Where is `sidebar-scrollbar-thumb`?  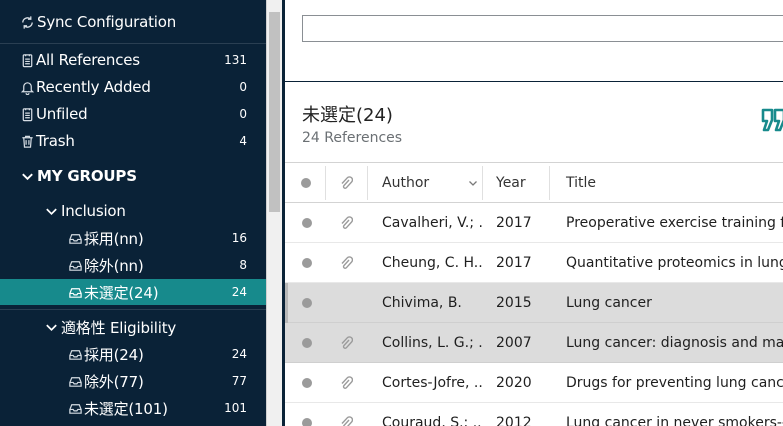
sidebar-scrollbar-thumb is located at coordinates (274, 112).